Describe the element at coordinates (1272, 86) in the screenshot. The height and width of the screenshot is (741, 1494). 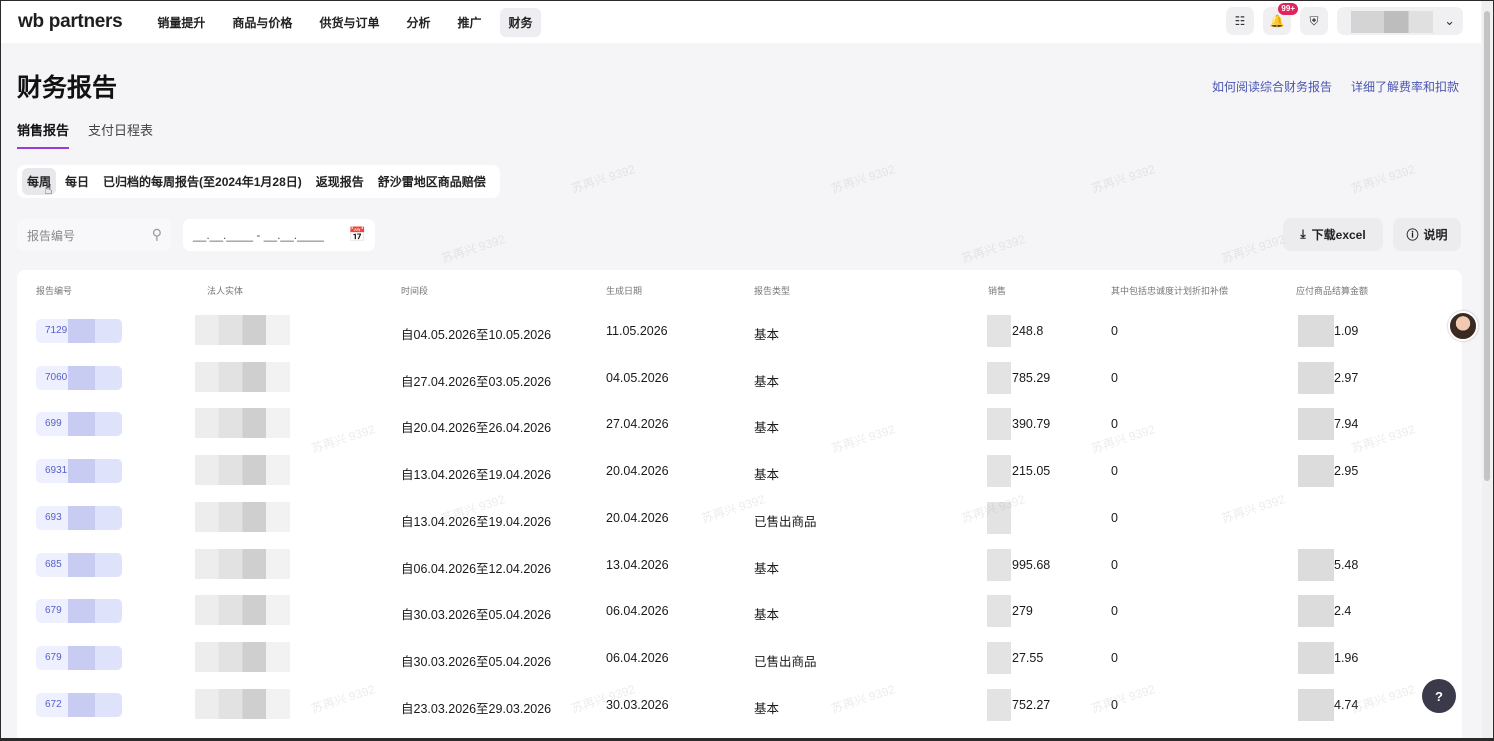
I see `link-how-to-read-report: 如何阅读综合财务报告` at that location.